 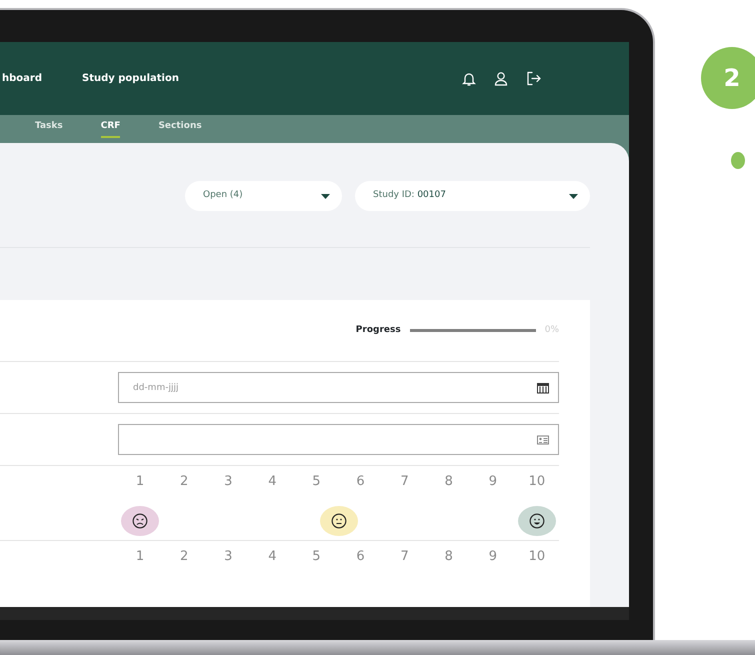 What do you see at coordinates (110, 129) in the screenshot?
I see `tab: CRF` at bounding box center [110, 129].